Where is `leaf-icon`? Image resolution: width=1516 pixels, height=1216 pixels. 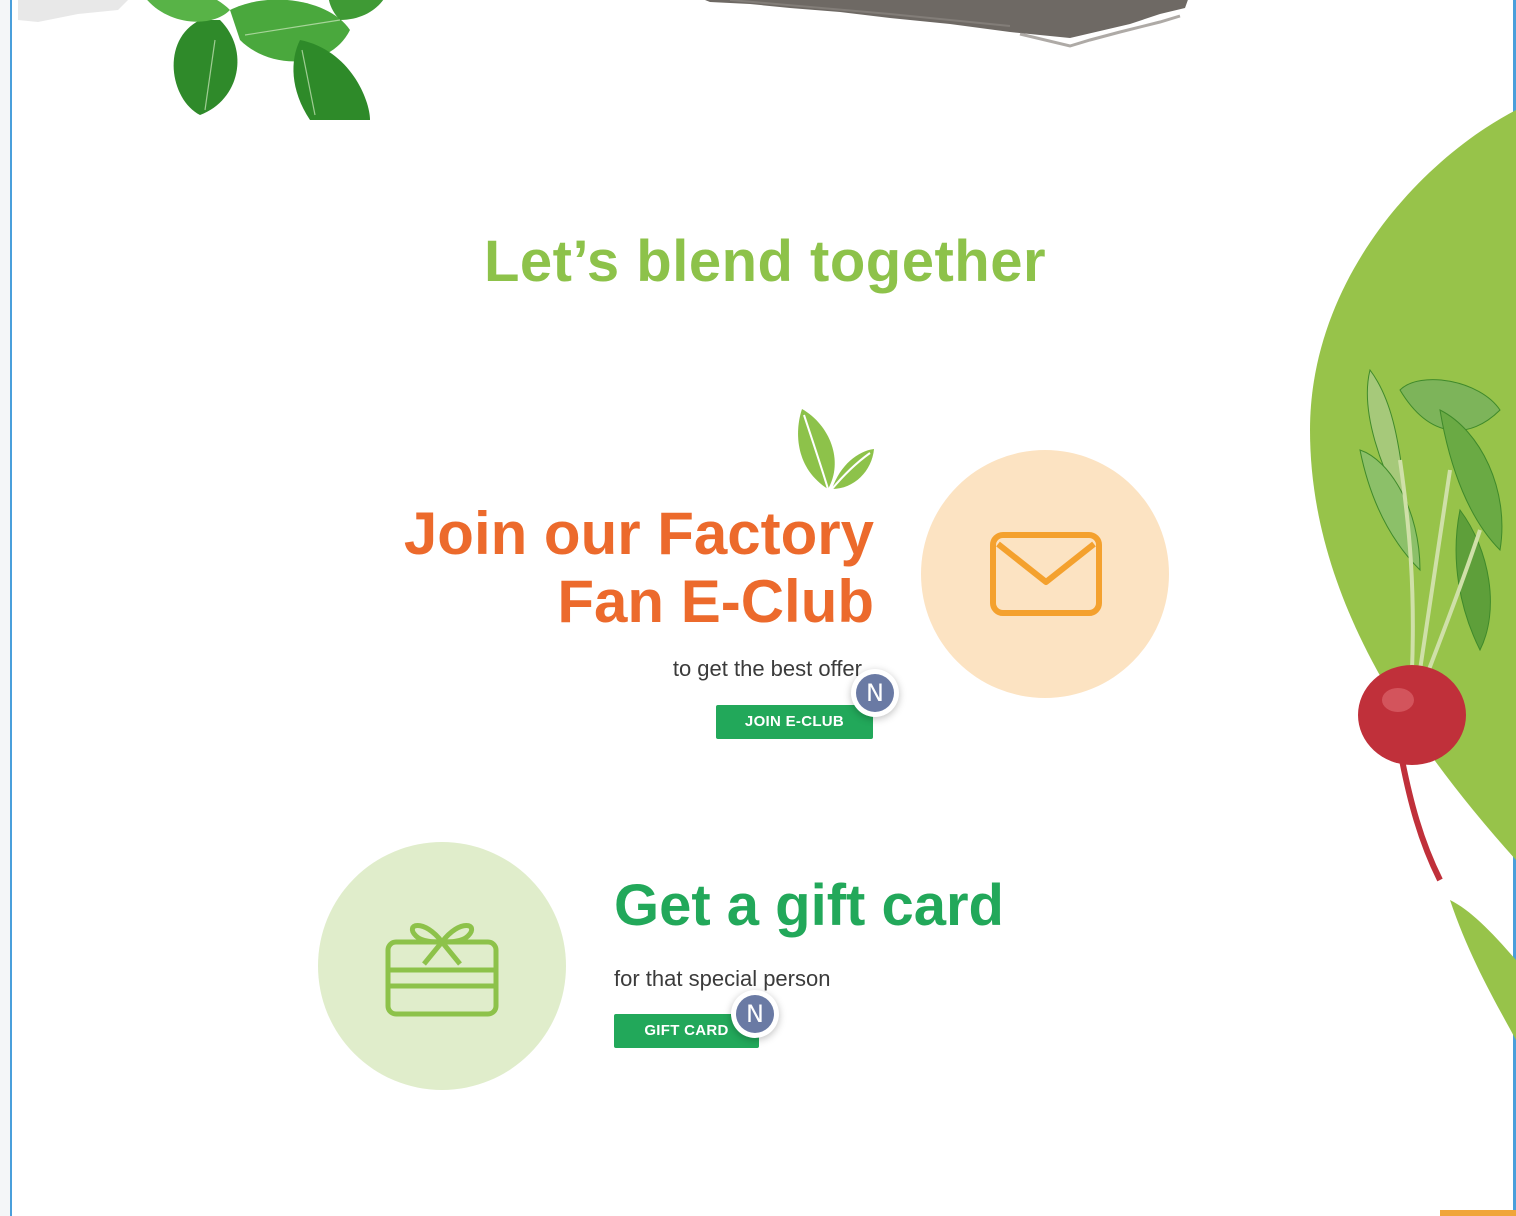 leaf-icon is located at coordinates (836, 449).